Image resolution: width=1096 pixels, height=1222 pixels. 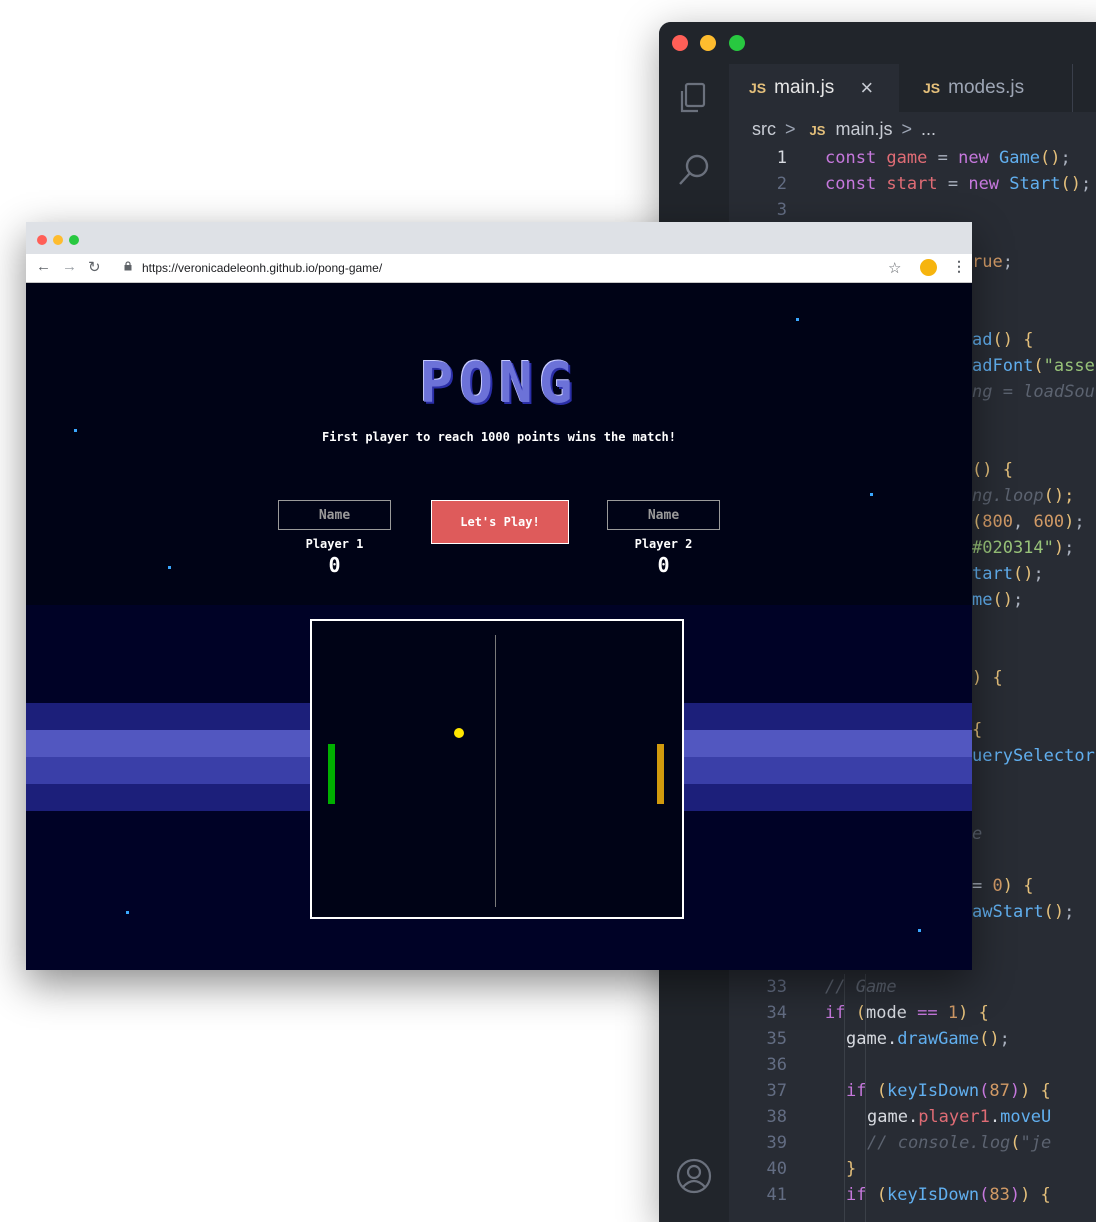 I want to click on code-fragment: ng.loop();, so click(x=1023, y=496).